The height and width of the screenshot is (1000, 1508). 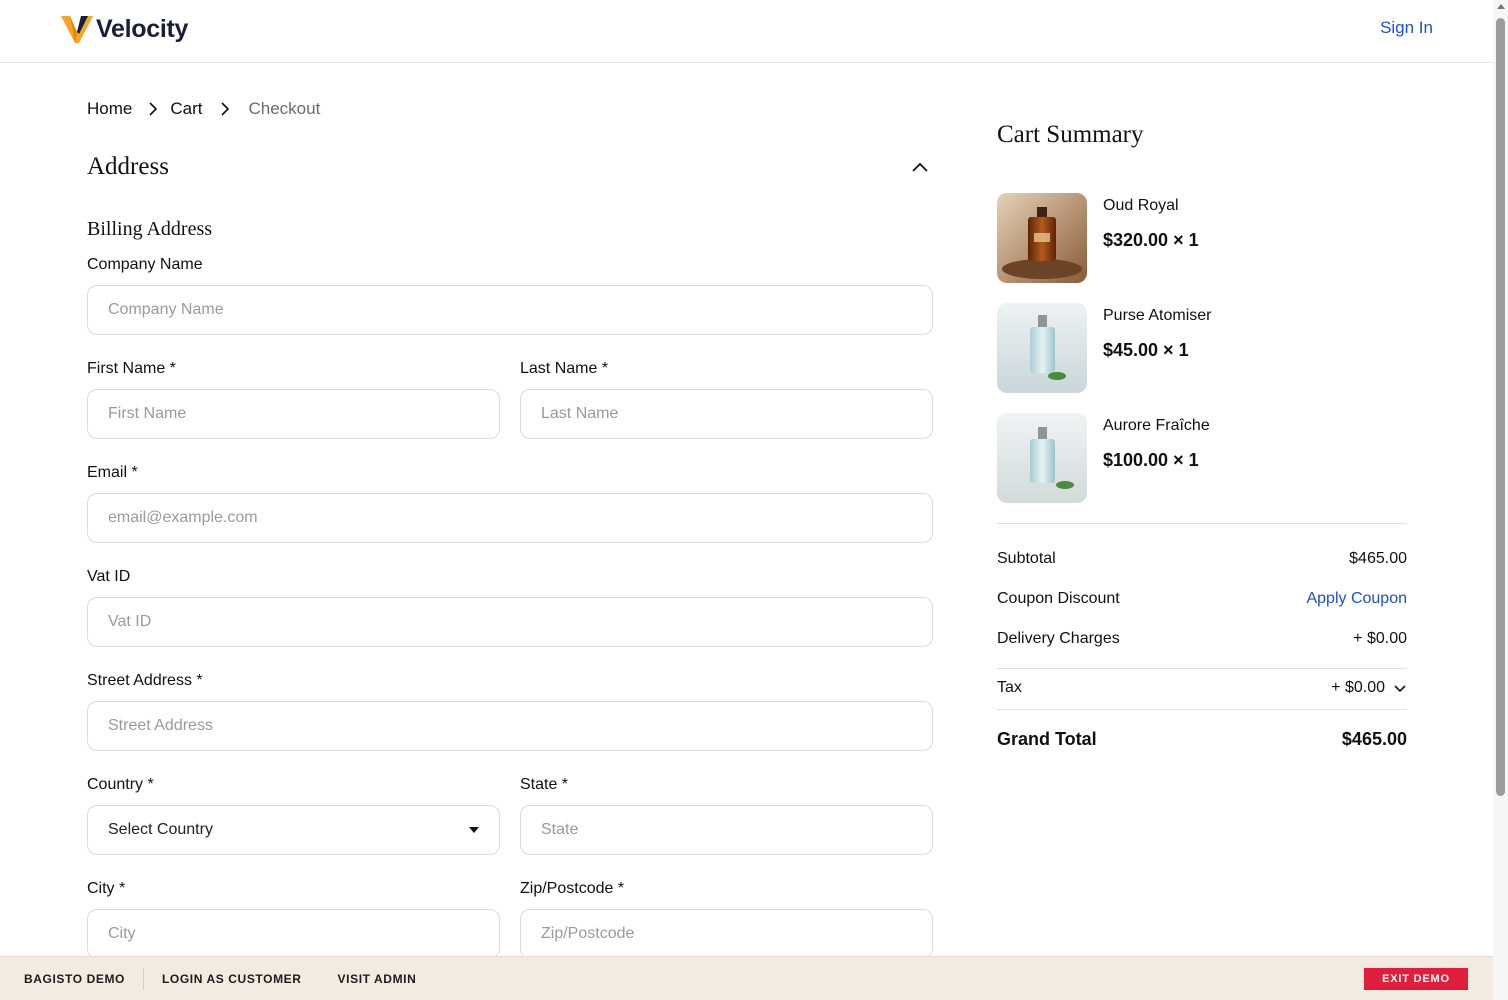 I want to click on country-label: Country *, so click(x=120, y=784).